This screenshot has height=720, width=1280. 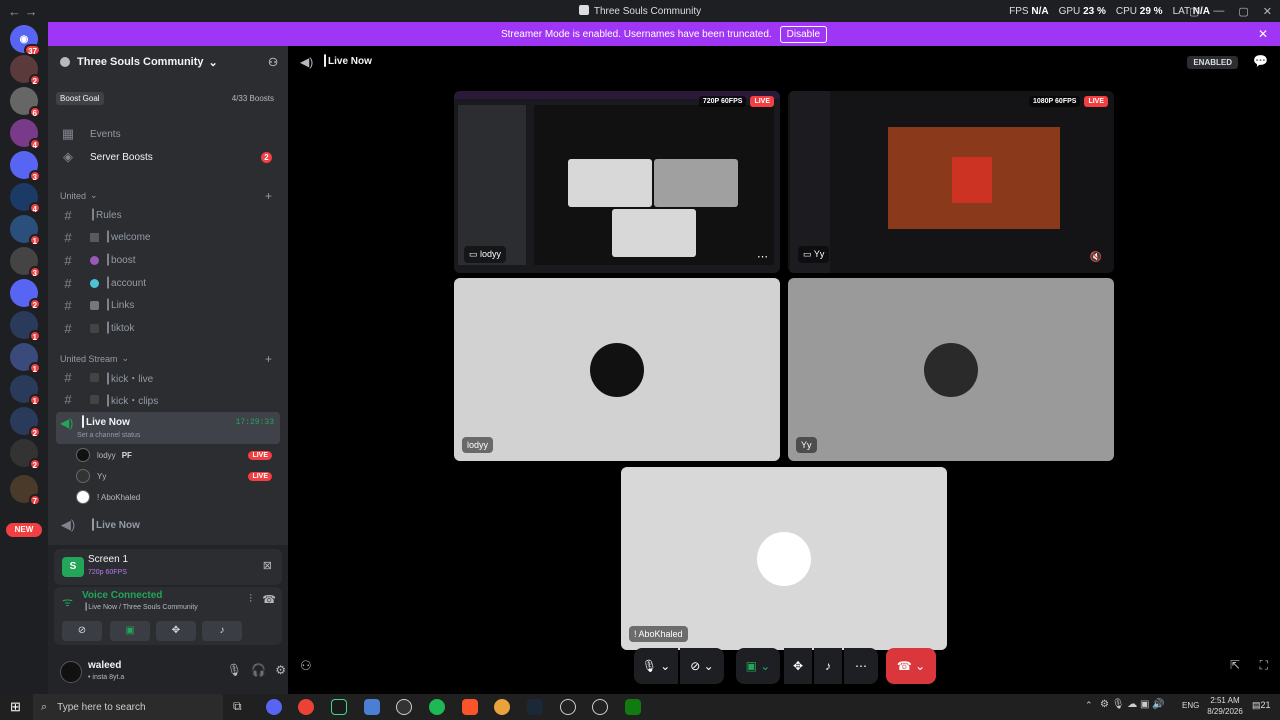 What do you see at coordinates (128, 707) in the screenshot?
I see `taskbar-search: ⌕ Type here to search` at bounding box center [128, 707].